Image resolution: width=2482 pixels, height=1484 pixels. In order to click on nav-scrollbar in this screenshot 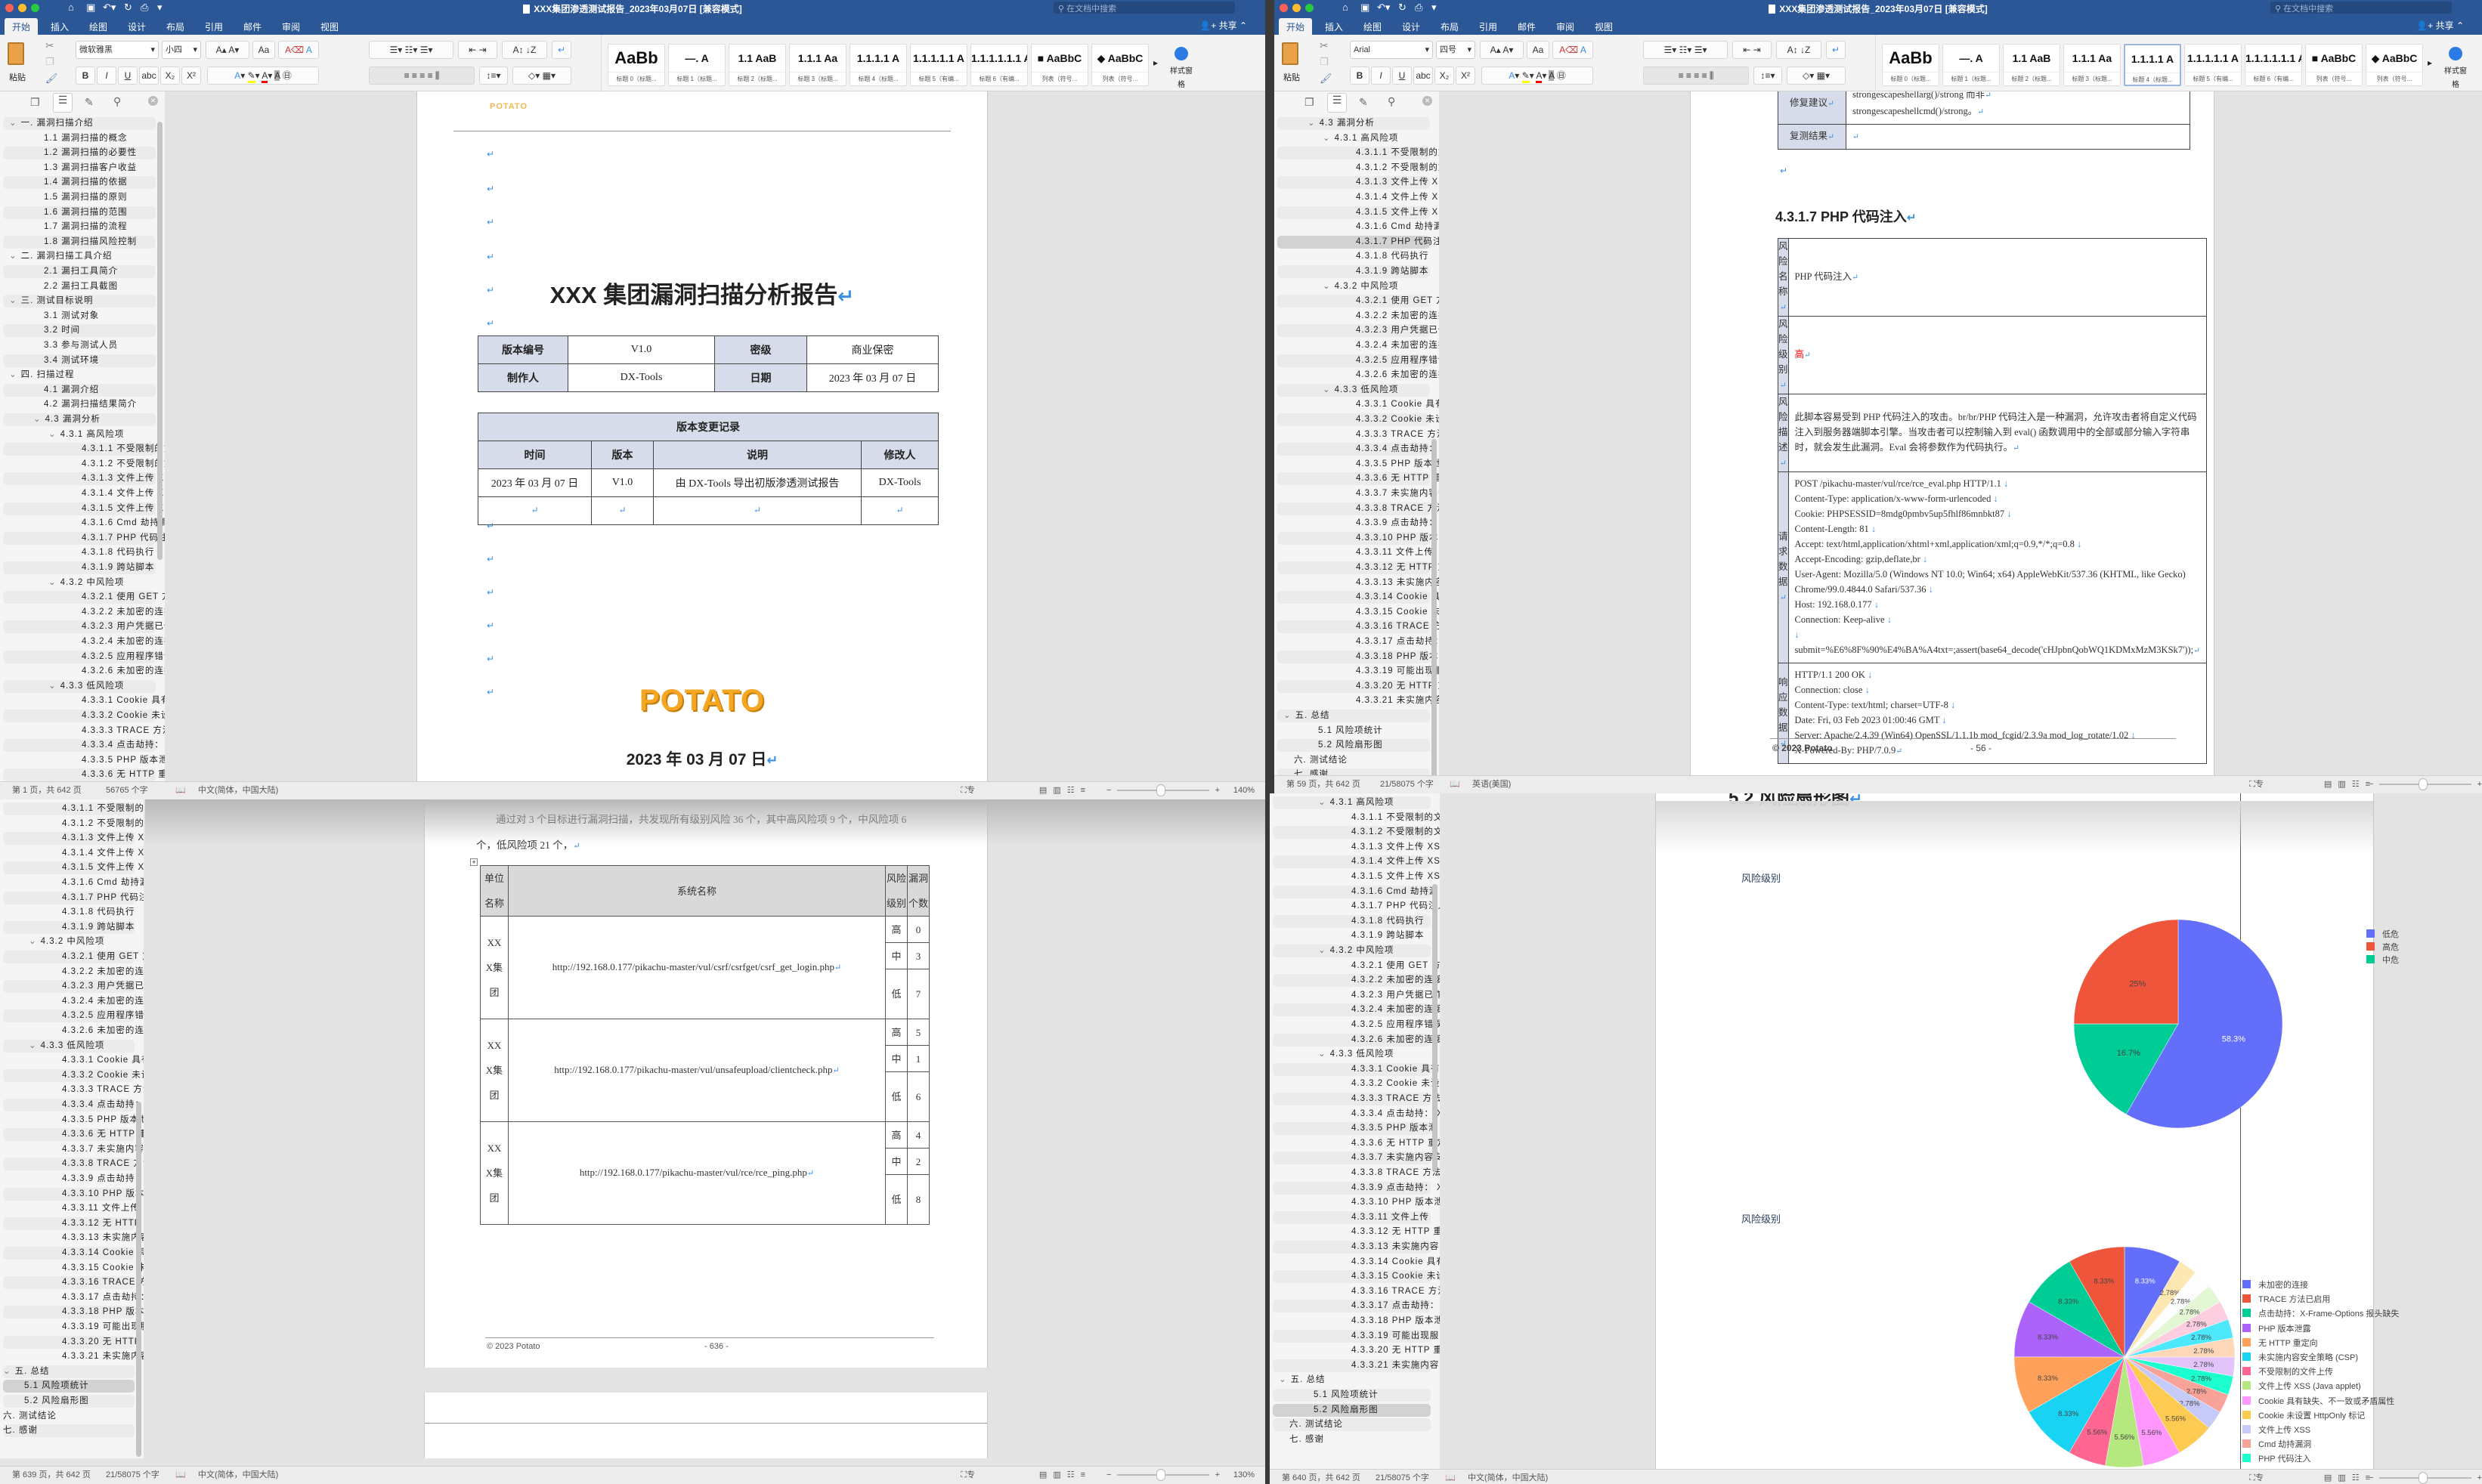, I will do `click(1434, 607)`.